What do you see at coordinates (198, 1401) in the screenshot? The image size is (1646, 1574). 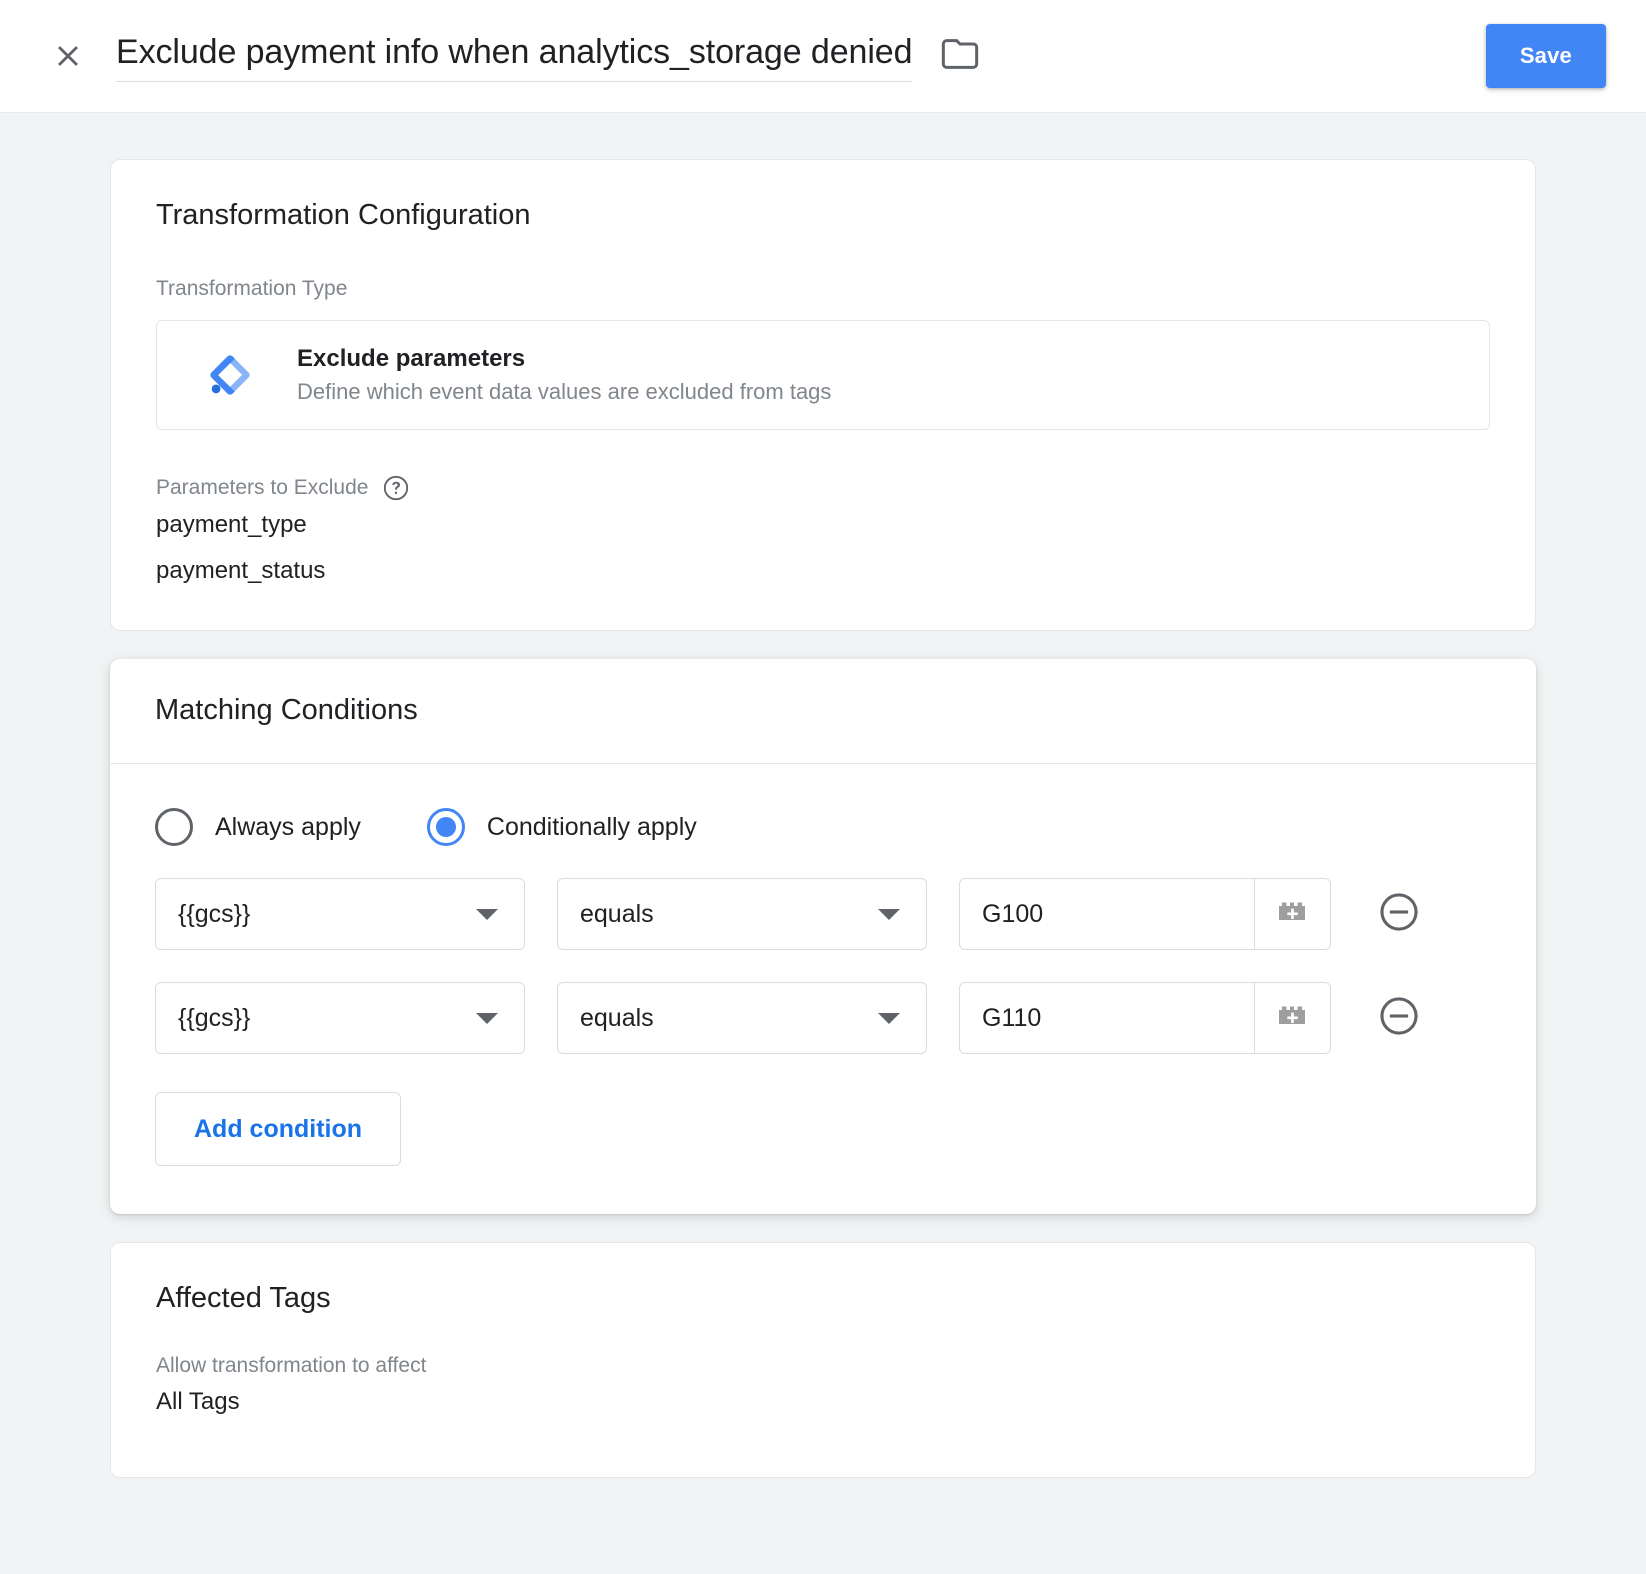 I see `allow-transformation-value: All Tags` at bounding box center [198, 1401].